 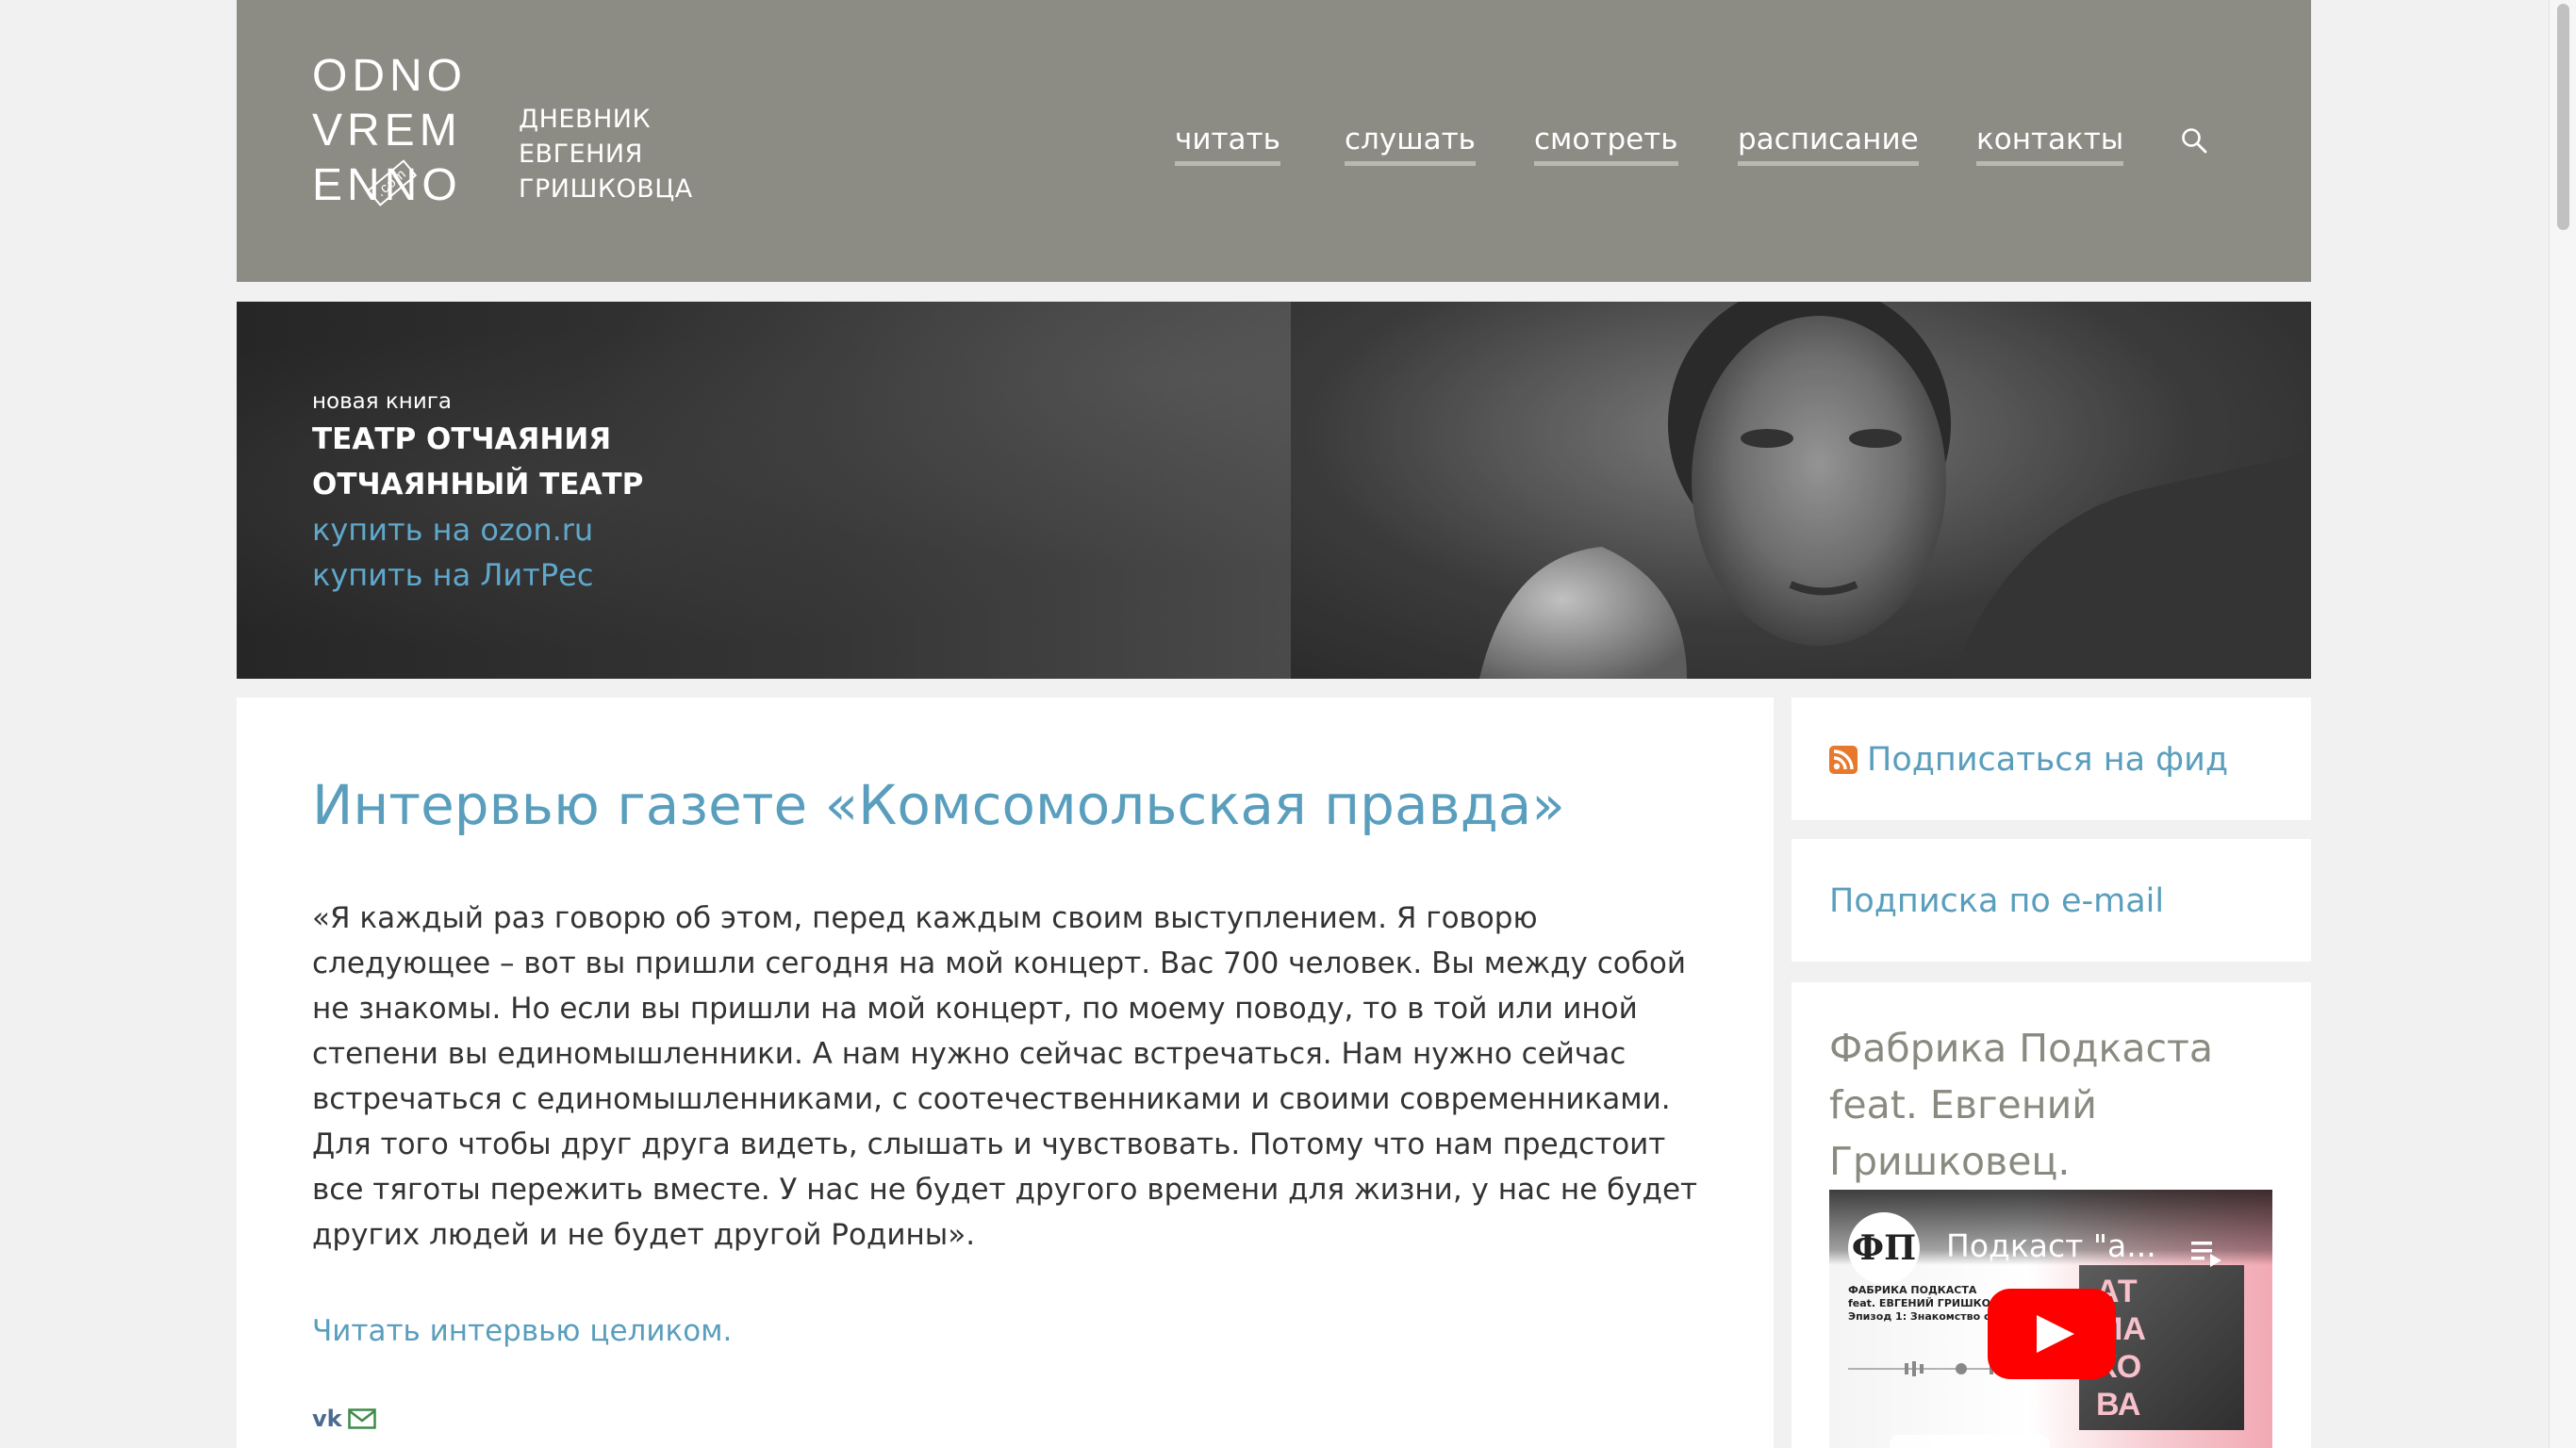 What do you see at coordinates (2207, 1253) in the screenshot?
I see `playlist-icon` at bounding box center [2207, 1253].